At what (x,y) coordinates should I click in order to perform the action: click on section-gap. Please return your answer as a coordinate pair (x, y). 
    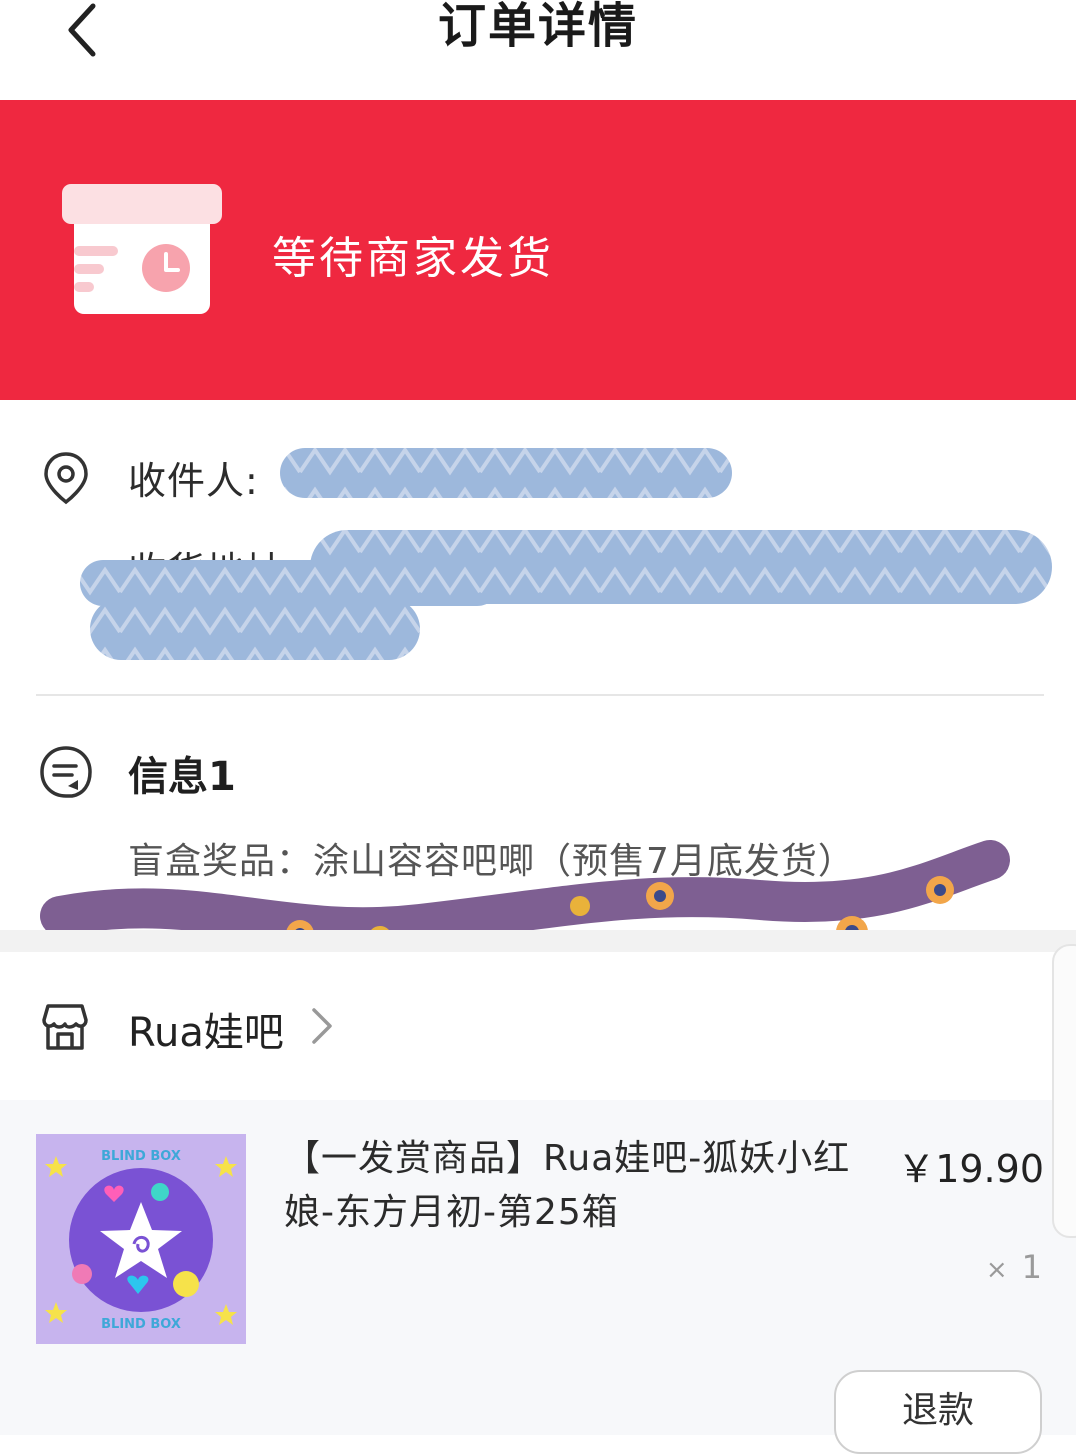
    Looking at the image, I should click on (538, 941).